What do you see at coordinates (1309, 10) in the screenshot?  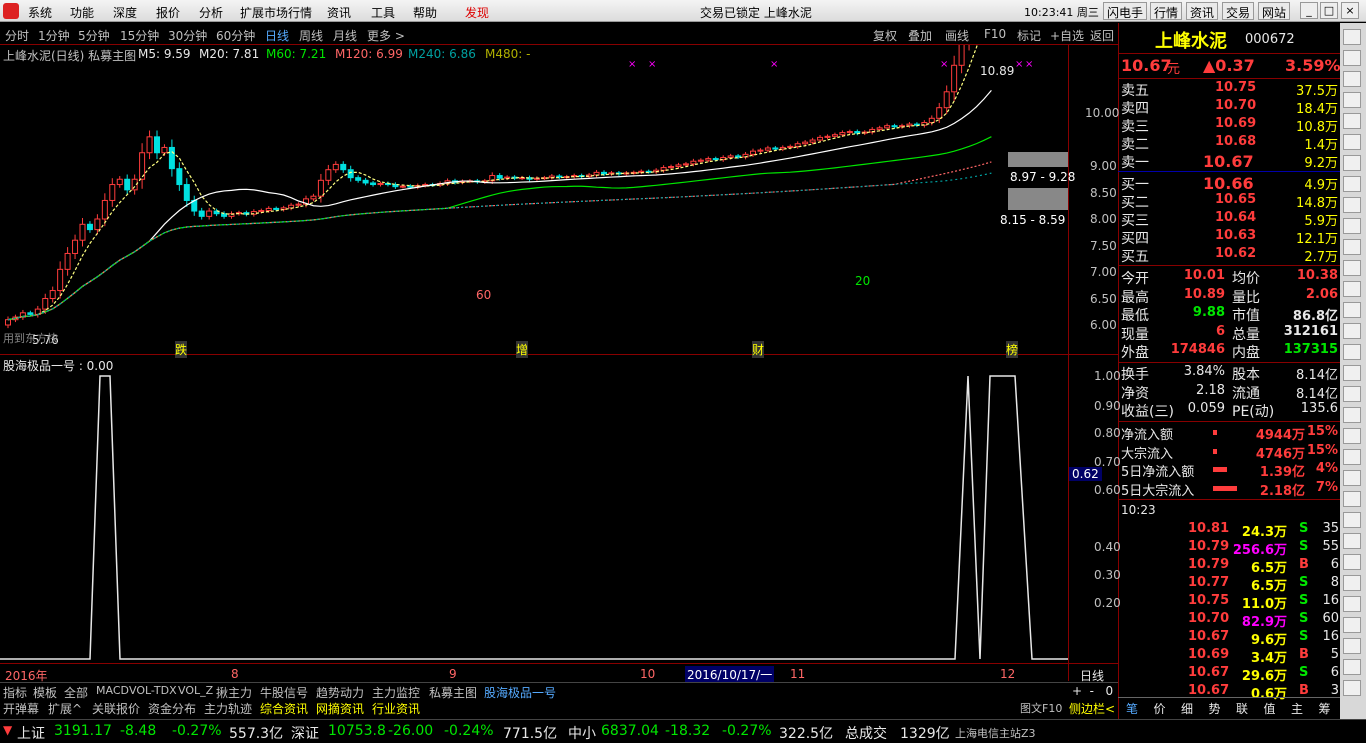 I see `minimize-icon: _` at bounding box center [1309, 10].